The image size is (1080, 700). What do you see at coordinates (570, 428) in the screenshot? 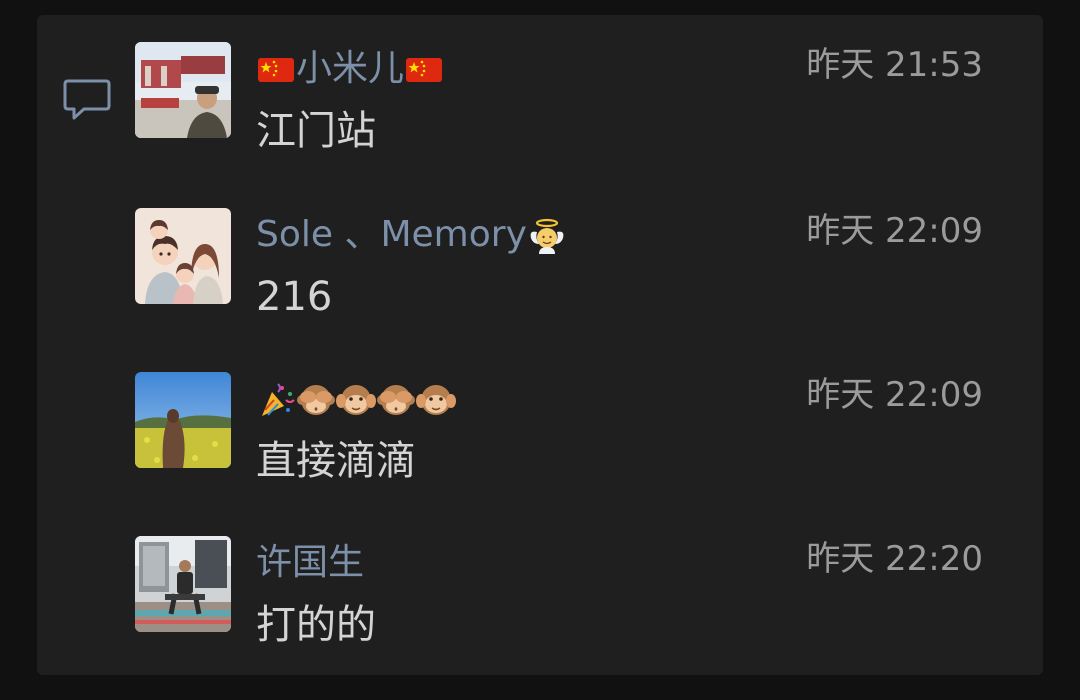
I see `list-item: 昨天 22:09 直接滴滴` at bounding box center [570, 428].